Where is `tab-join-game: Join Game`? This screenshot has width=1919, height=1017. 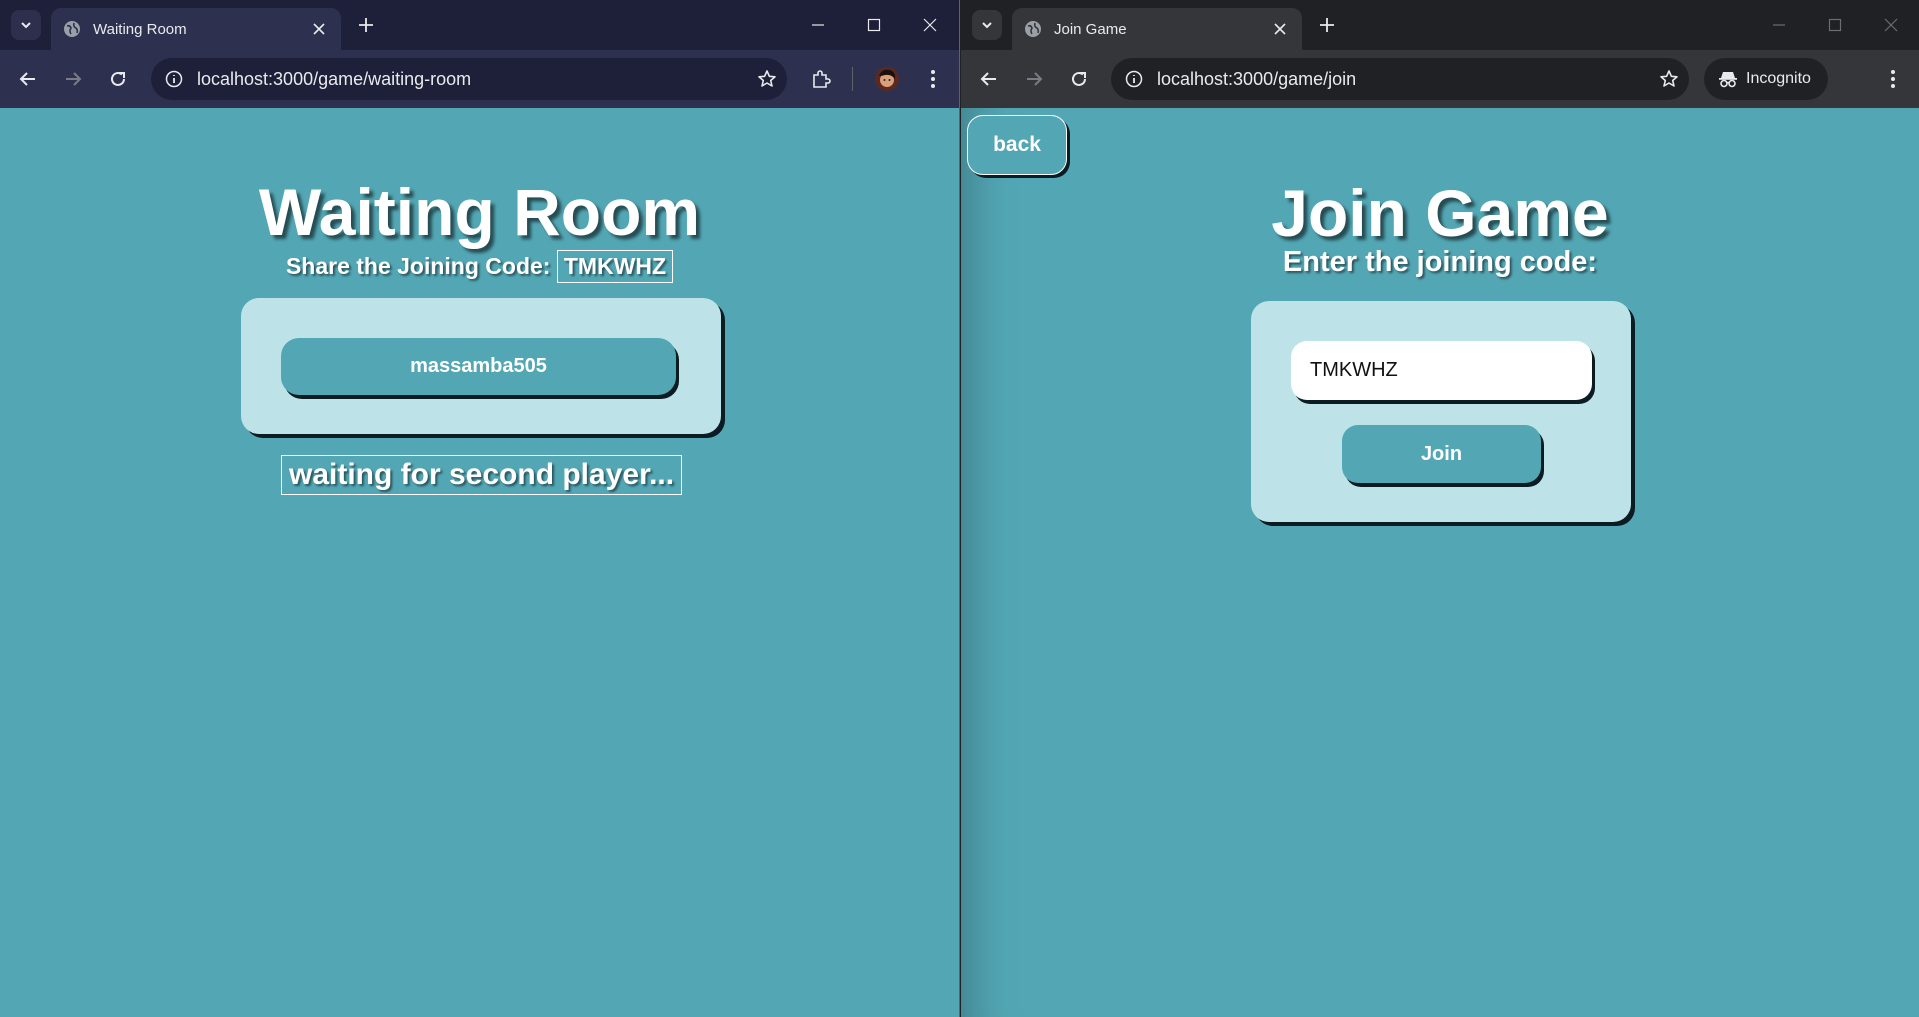 tab-join-game: Join Game is located at coordinates (1157, 29).